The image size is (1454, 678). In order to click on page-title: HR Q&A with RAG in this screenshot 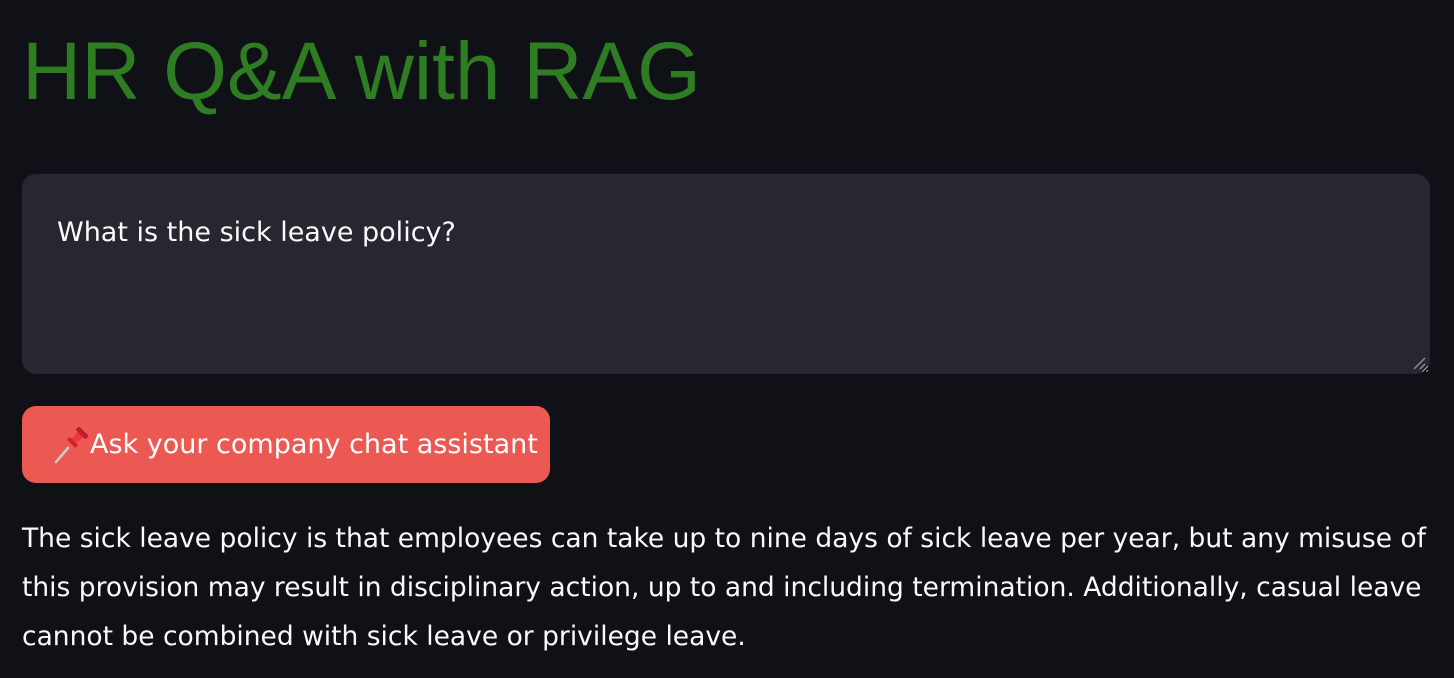, I will do `click(361, 71)`.